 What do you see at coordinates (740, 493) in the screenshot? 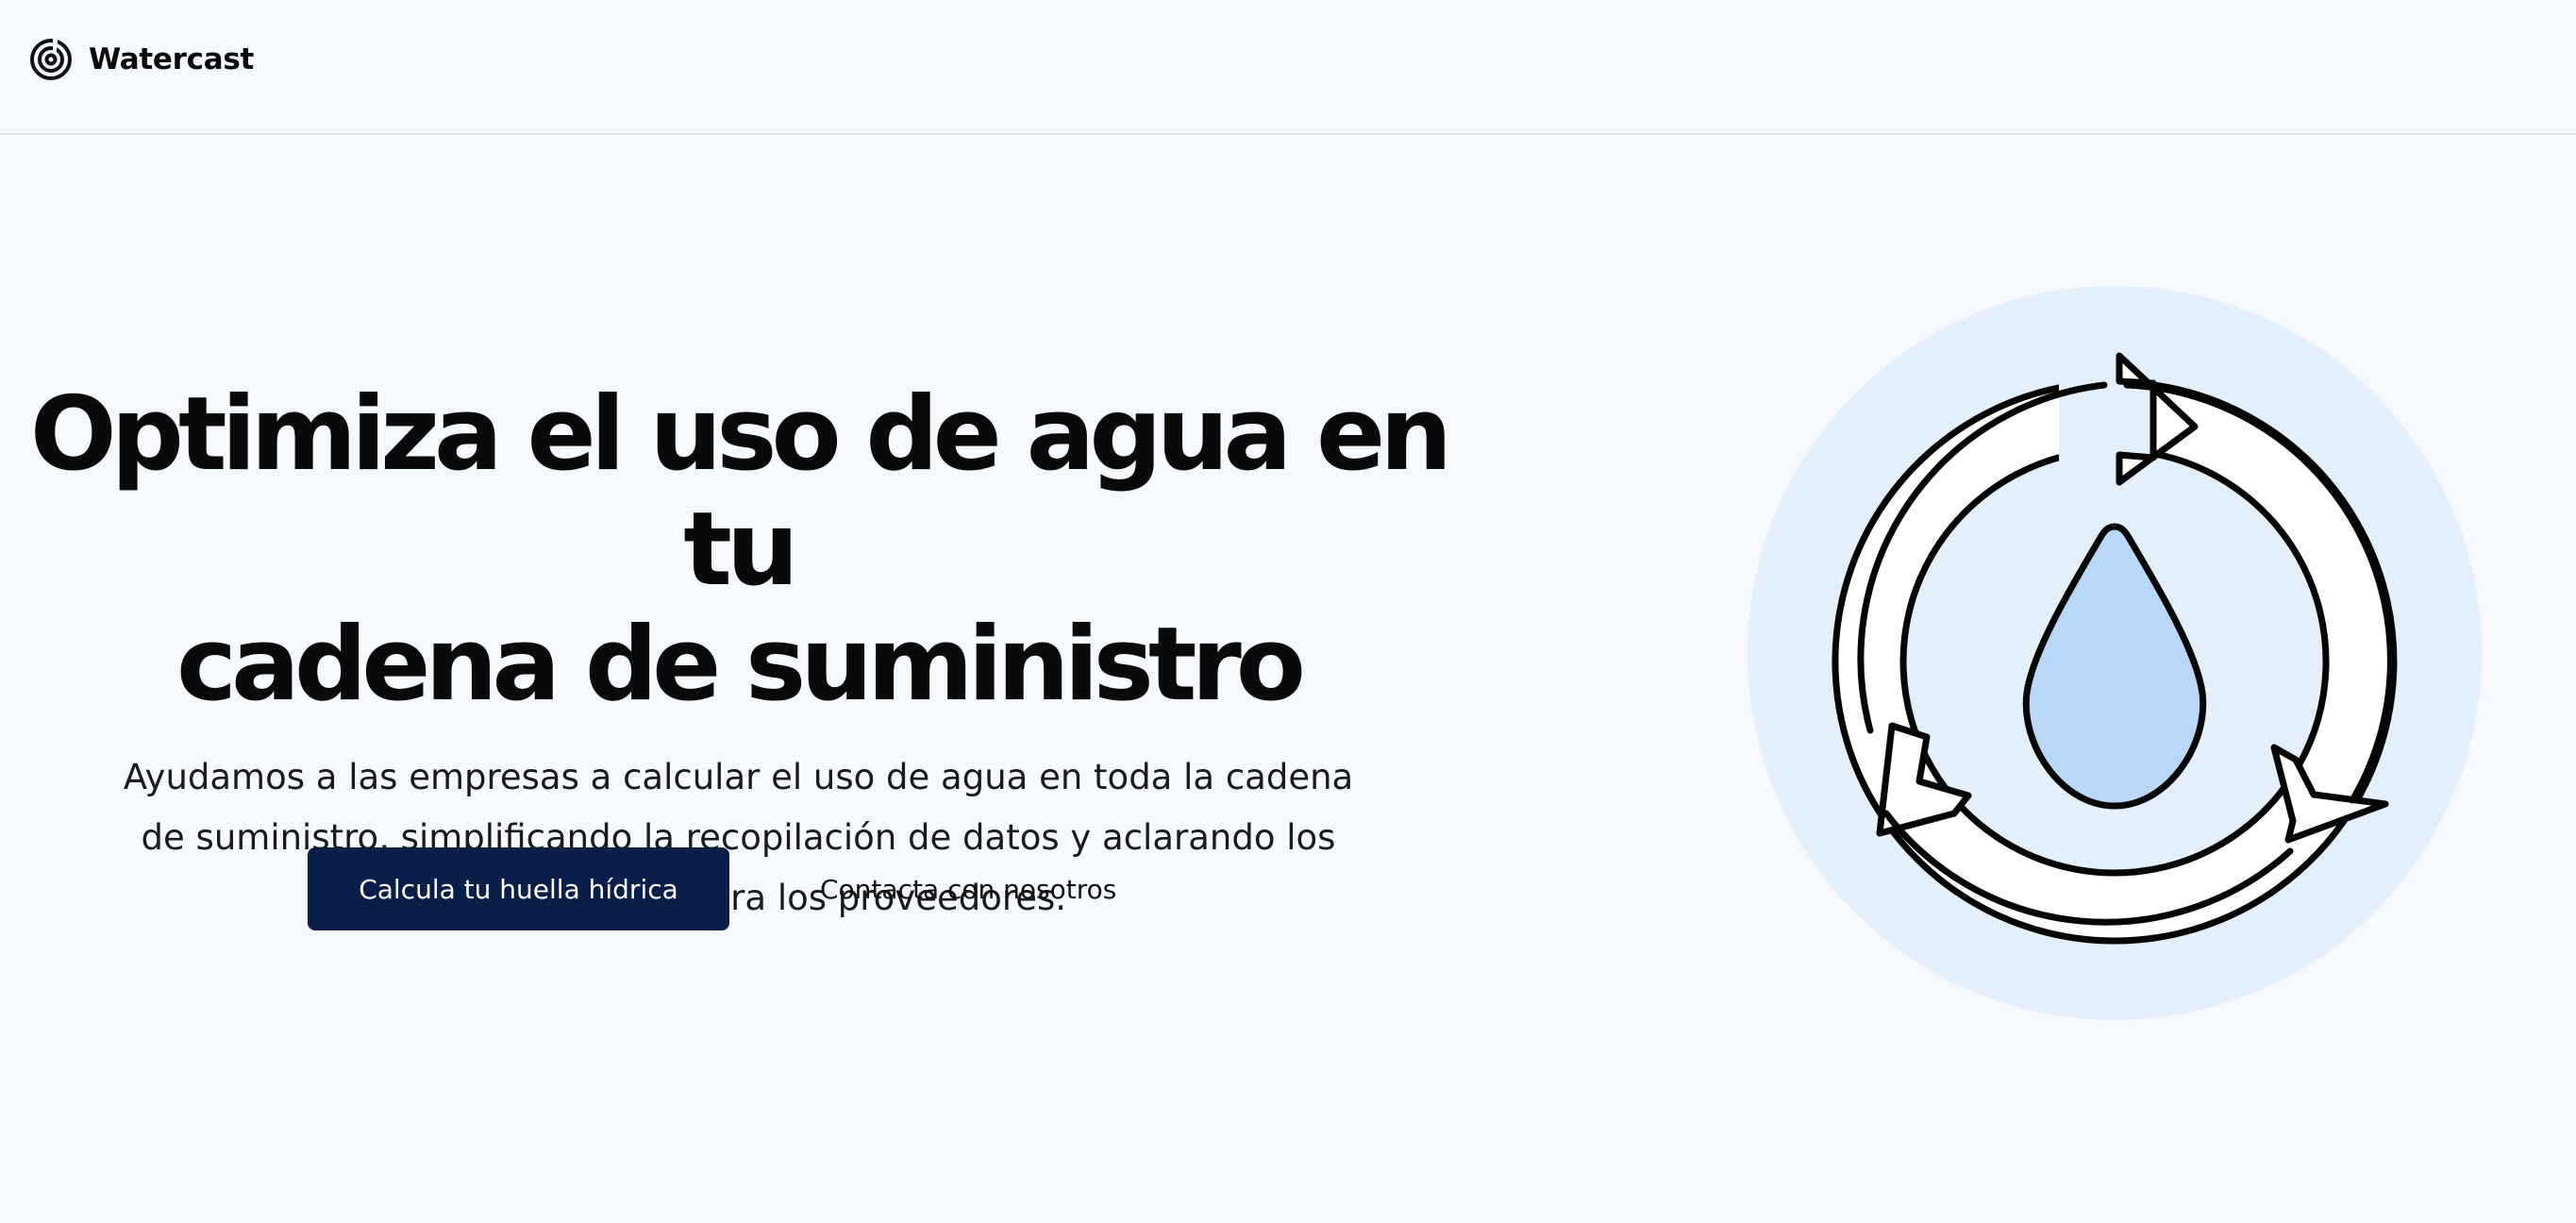
I see `headline-line-1: Optimiza el uso de agua en tu` at bounding box center [740, 493].